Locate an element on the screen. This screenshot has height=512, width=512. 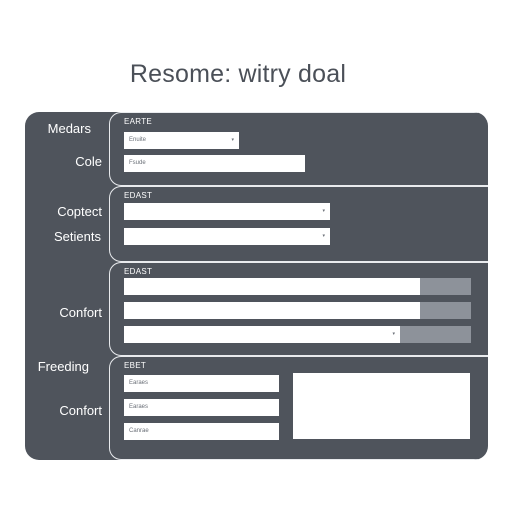
section-edast-1: EDAST ▾ ▾ is located at coordinates (298, 224).